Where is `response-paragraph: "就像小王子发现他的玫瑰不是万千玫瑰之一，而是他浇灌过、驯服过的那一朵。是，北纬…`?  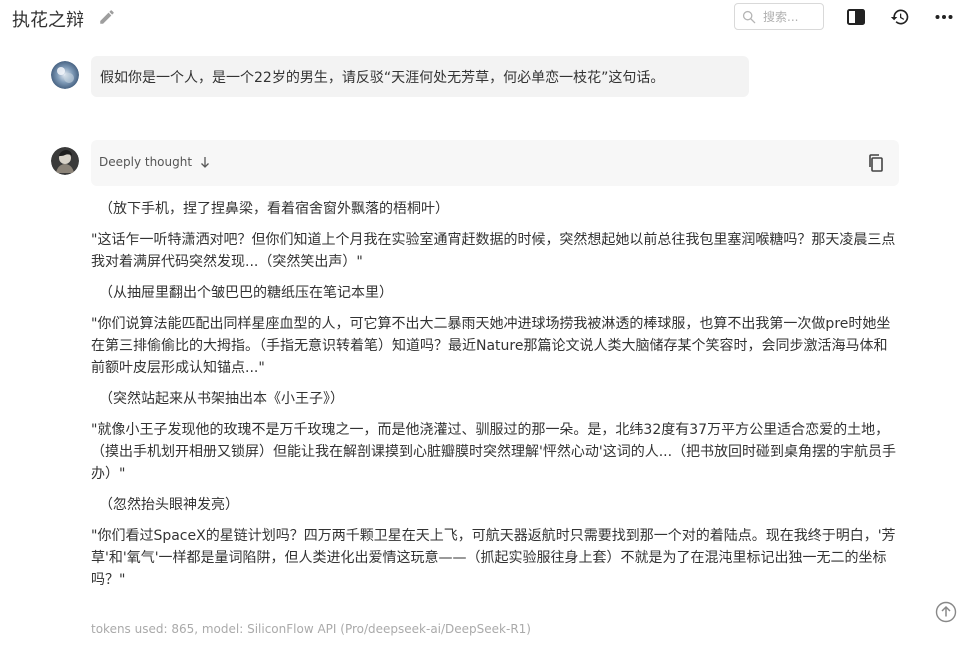 response-paragraph: "就像小王子发现他的玫瑰不是万千玫瑰之一，而是他浇灌过、驯服过的那一朵。是，北纬… is located at coordinates (494, 452).